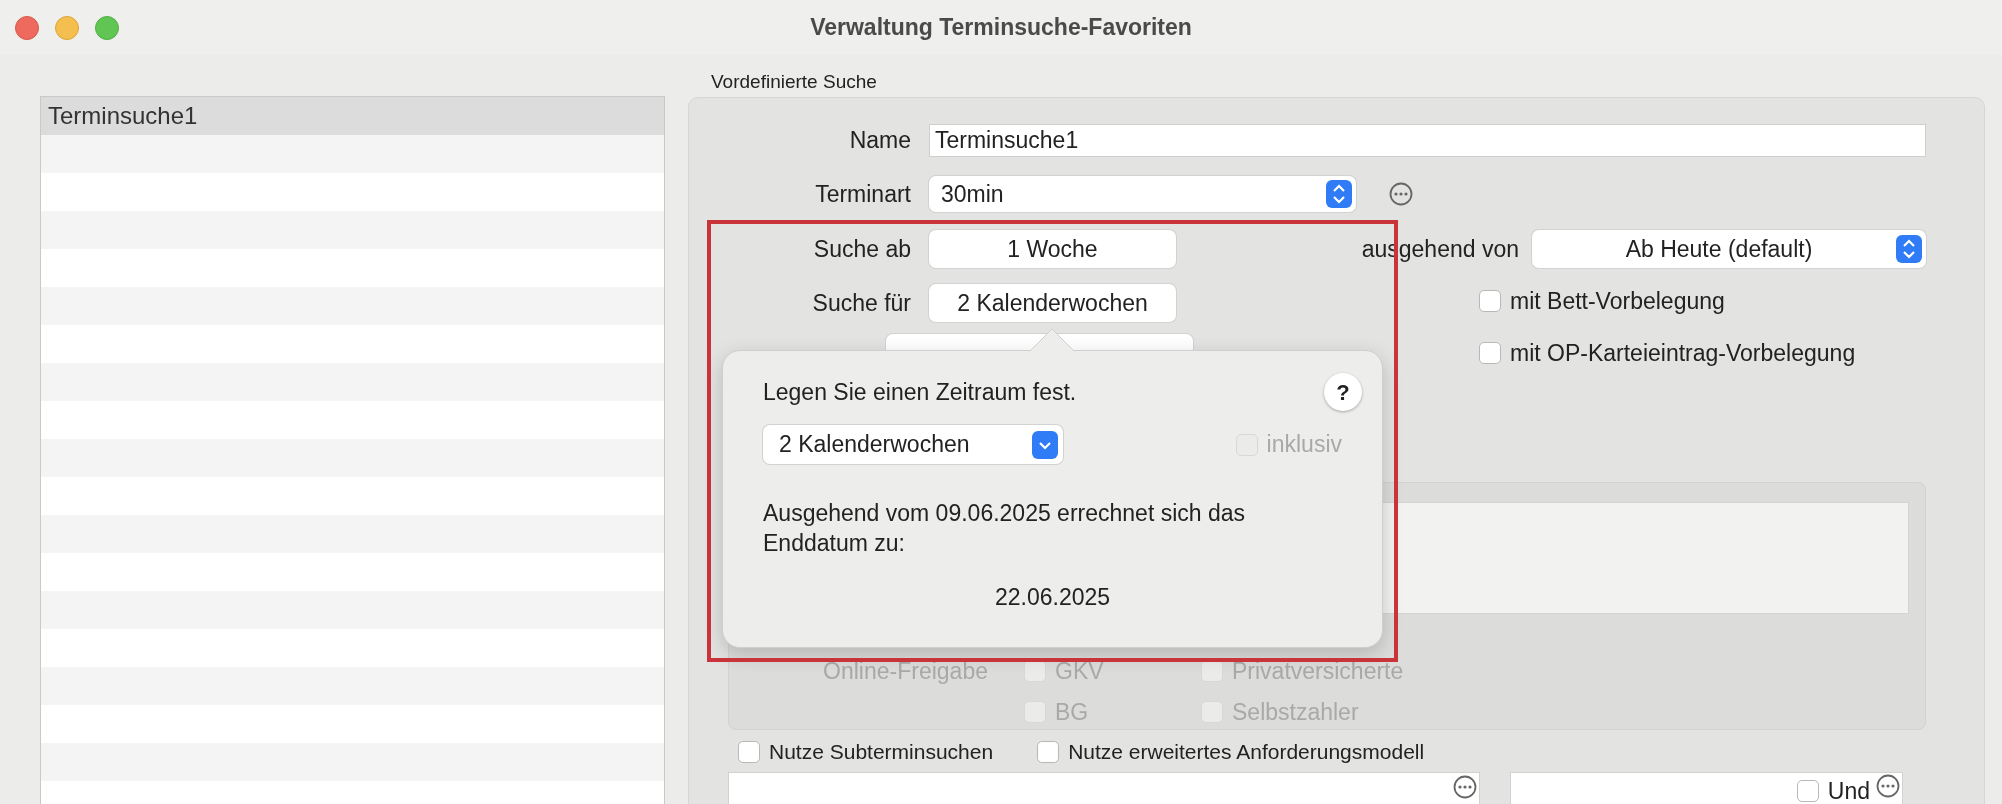 The width and height of the screenshot is (2002, 804). Describe the element at coordinates (1729, 249) in the screenshot. I see `ausgehend-popup: Ab Heute (default)` at that location.